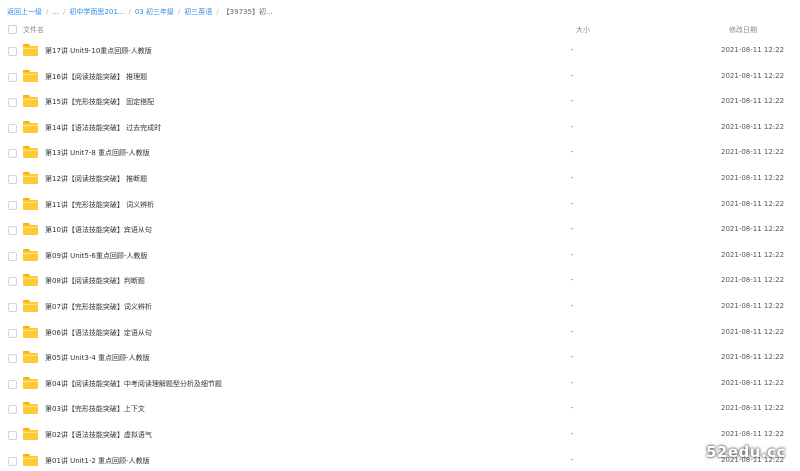 This screenshot has height=471, width=800. Describe the element at coordinates (95, 409) in the screenshot. I see `file-name: 第03讲【完形技能突破】上下文` at that location.